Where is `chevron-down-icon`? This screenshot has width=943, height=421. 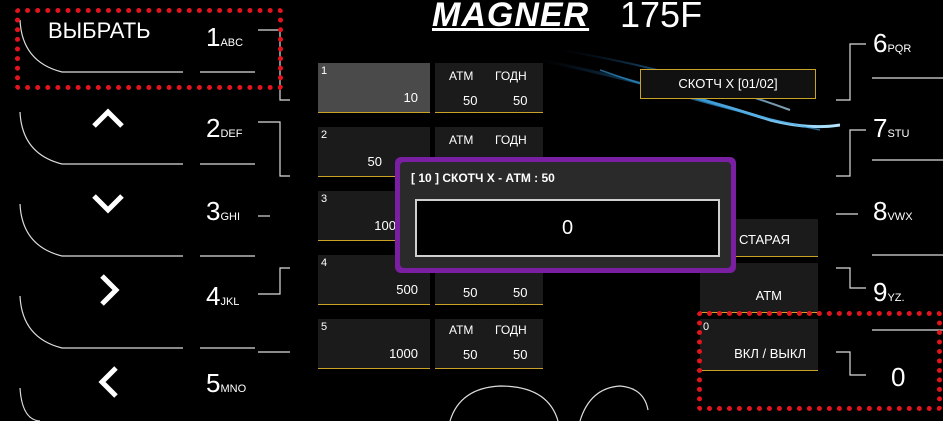 chevron-down-icon is located at coordinates (108, 203).